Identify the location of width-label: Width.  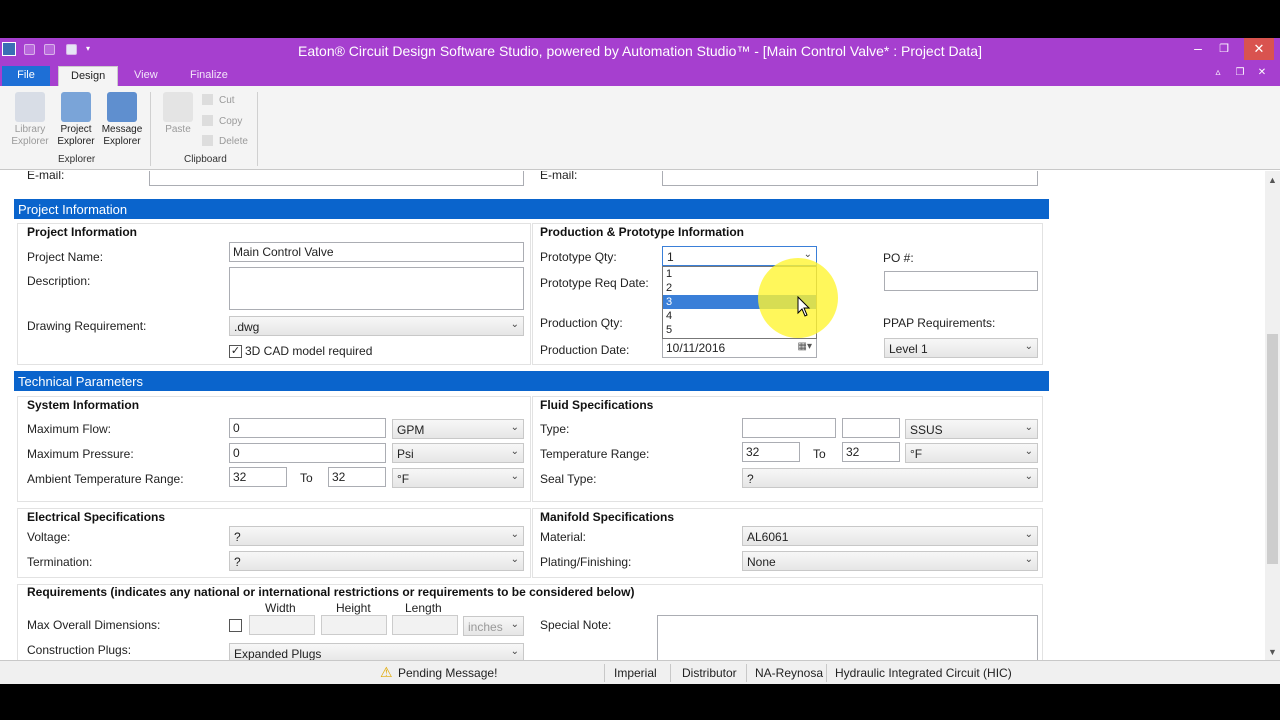
(280, 608).